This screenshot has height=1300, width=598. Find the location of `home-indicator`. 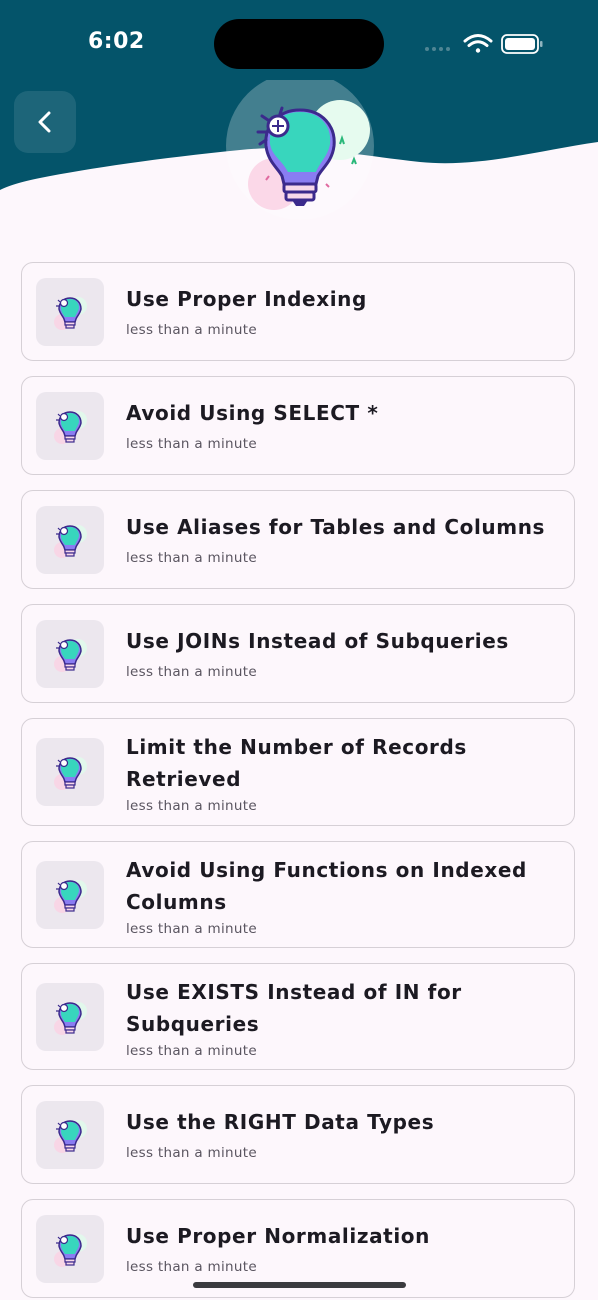

home-indicator is located at coordinates (299, 1285).